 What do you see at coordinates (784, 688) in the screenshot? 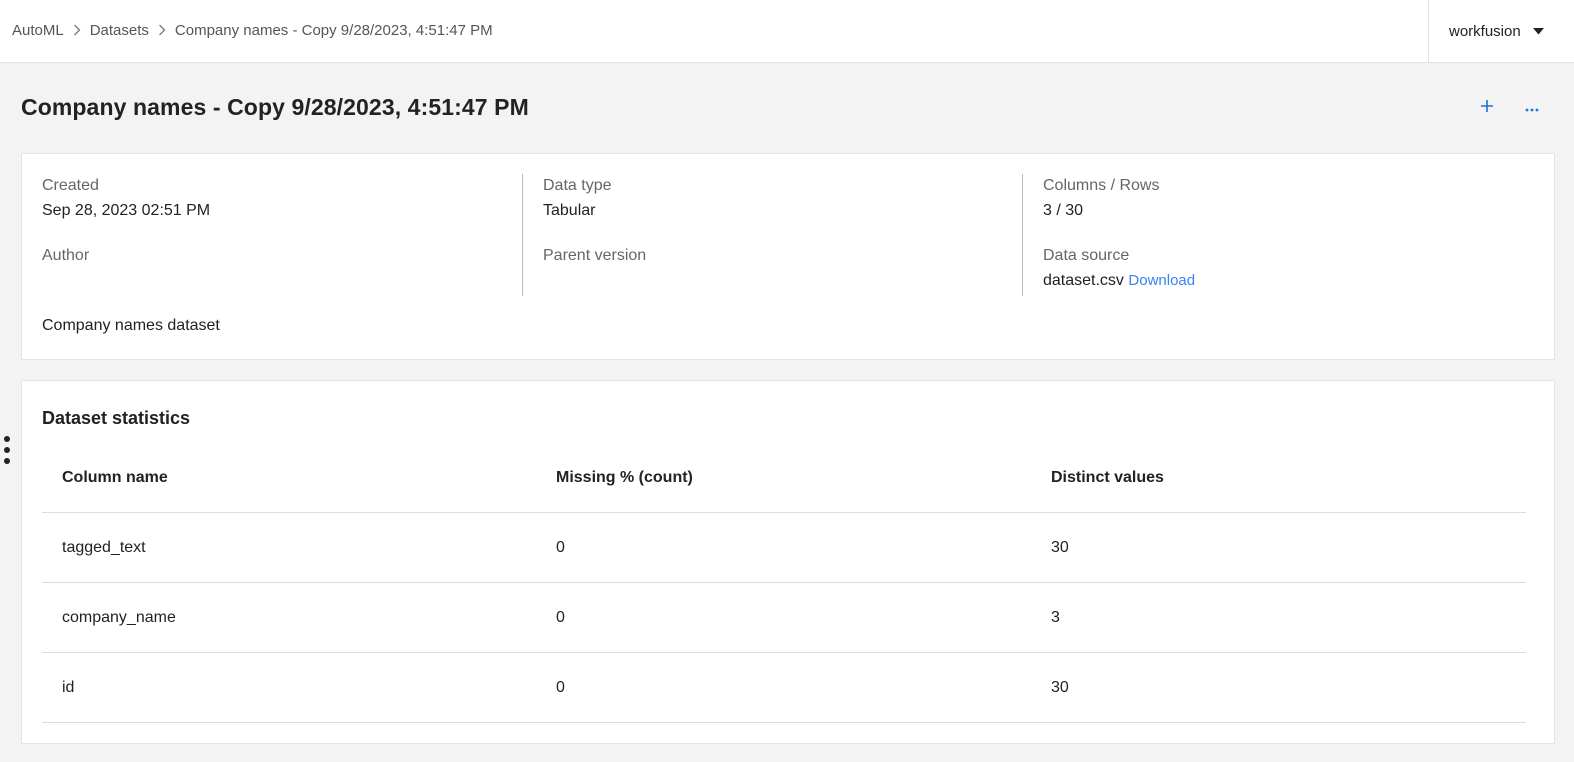
I see `table-row: id 0 30` at bounding box center [784, 688].